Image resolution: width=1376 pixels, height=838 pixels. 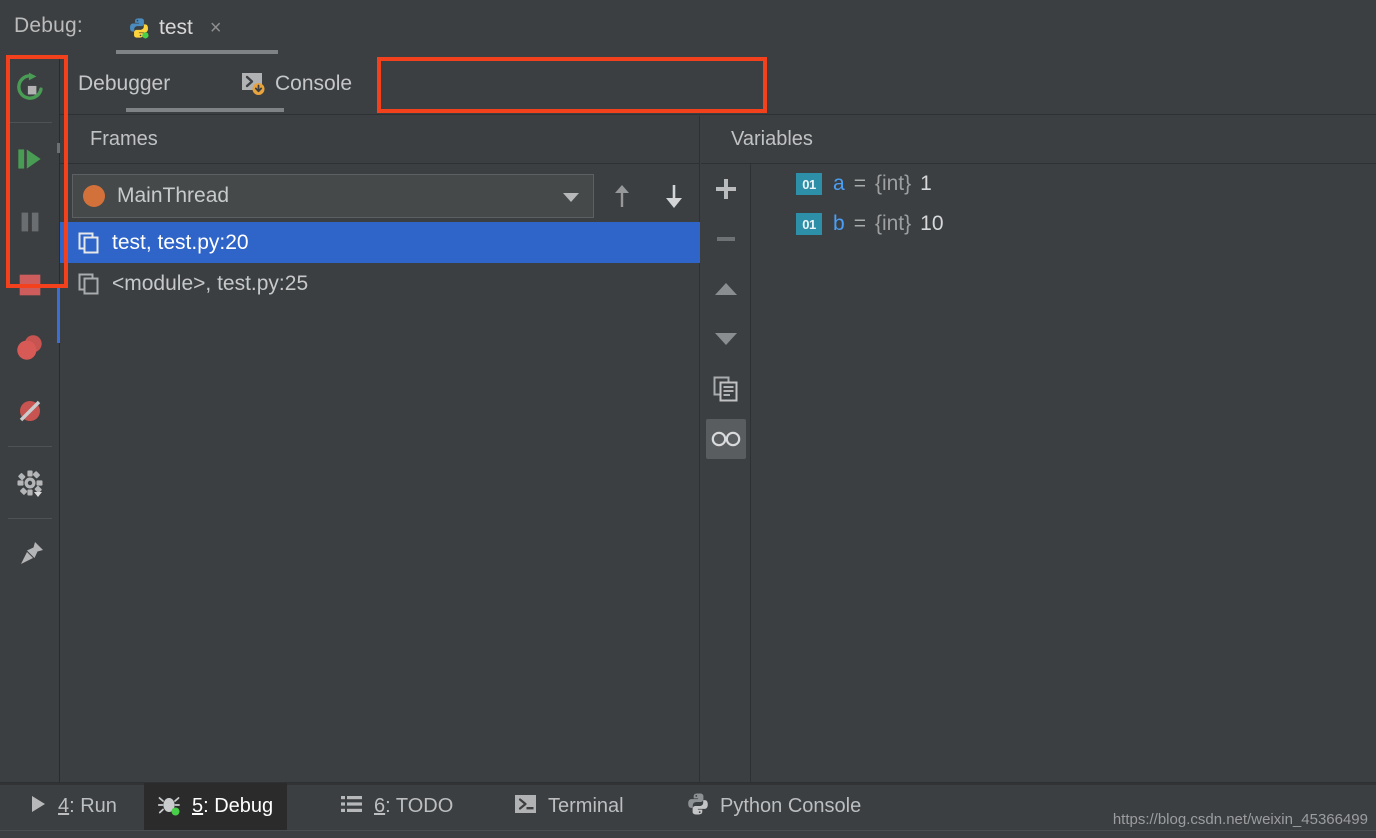 I want to click on list-icon, so click(x=352, y=806).